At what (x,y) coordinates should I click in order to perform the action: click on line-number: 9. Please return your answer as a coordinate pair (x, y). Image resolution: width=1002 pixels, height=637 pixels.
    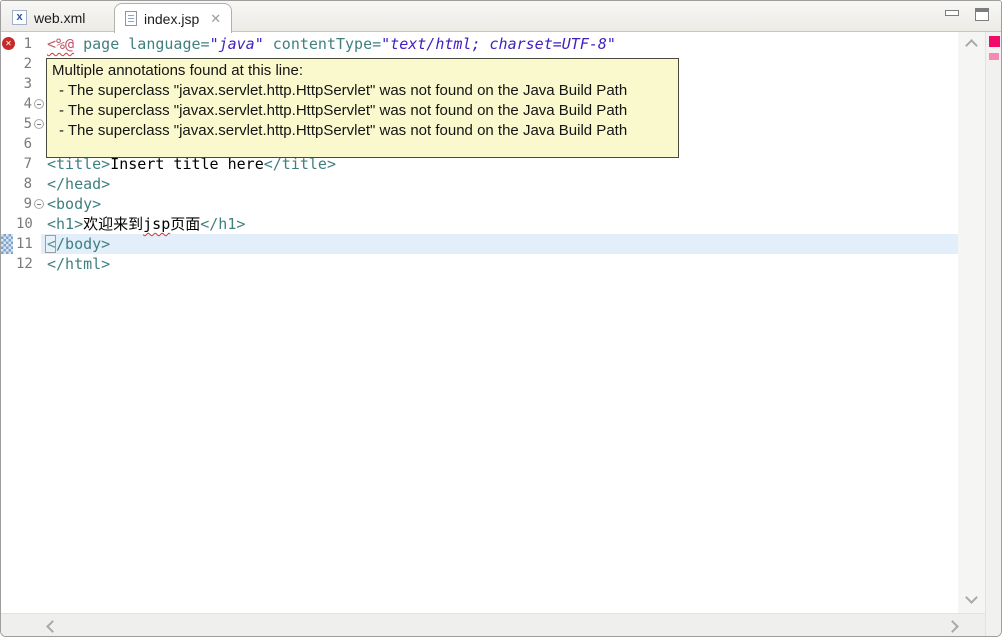
    Looking at the image, I should click on (27, 204).